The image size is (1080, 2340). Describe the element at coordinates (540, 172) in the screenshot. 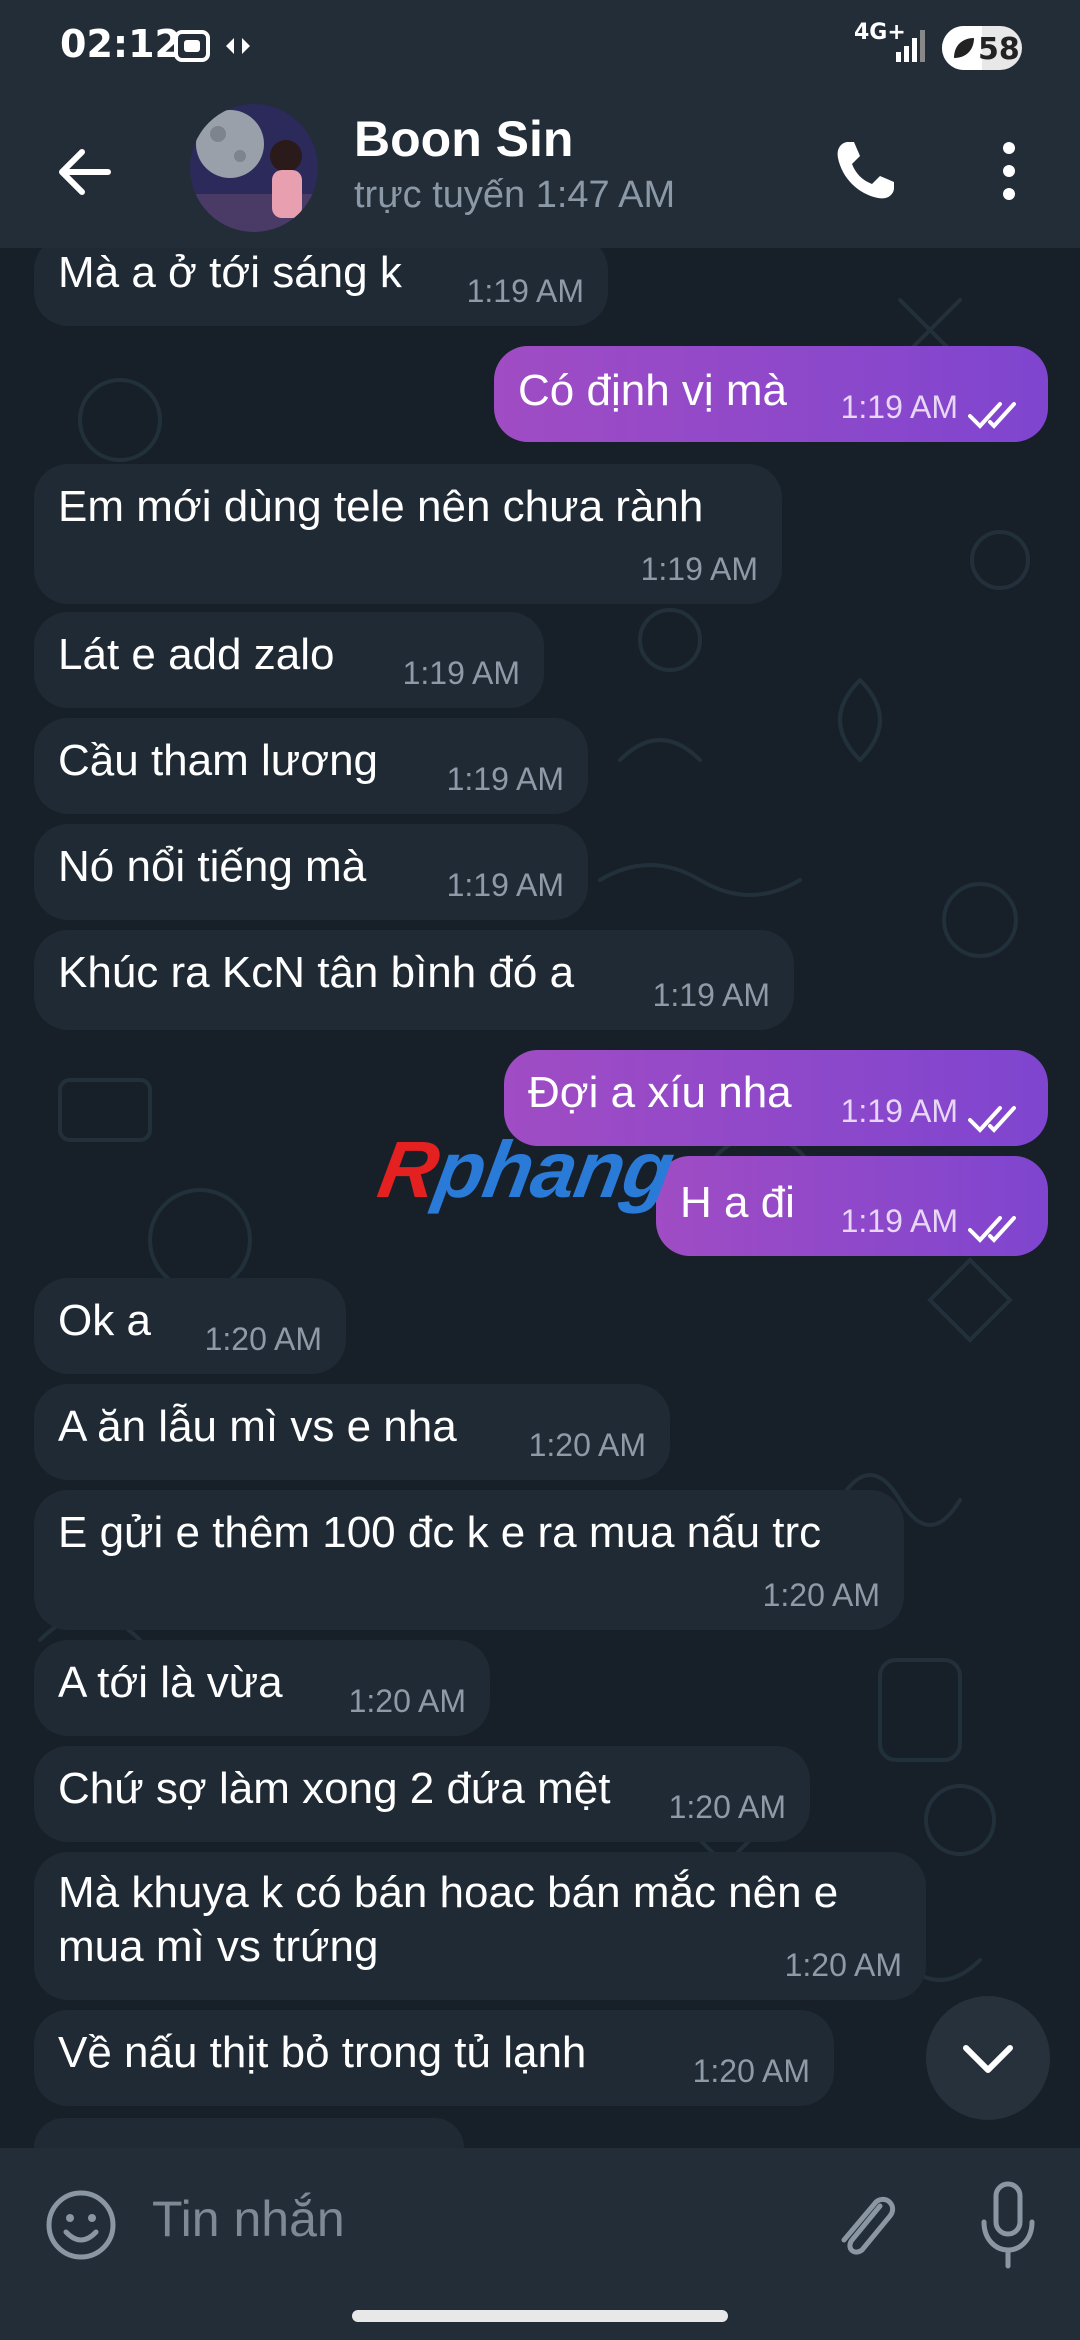

I see `chat-header: Boon Sin trực tuyến 1:47 AM` at that location.